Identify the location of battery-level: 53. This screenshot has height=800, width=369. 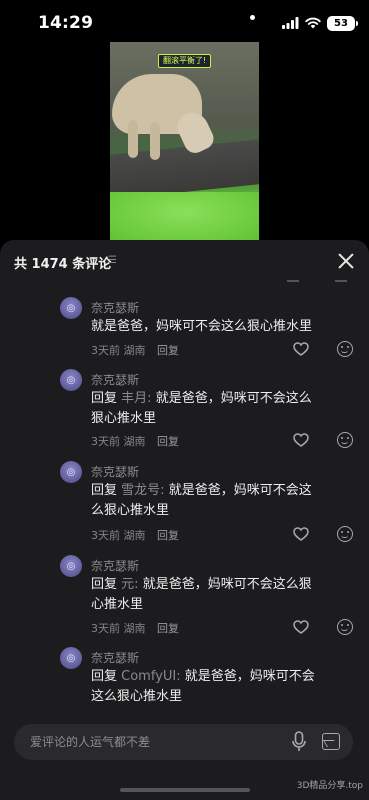
(341, 23).